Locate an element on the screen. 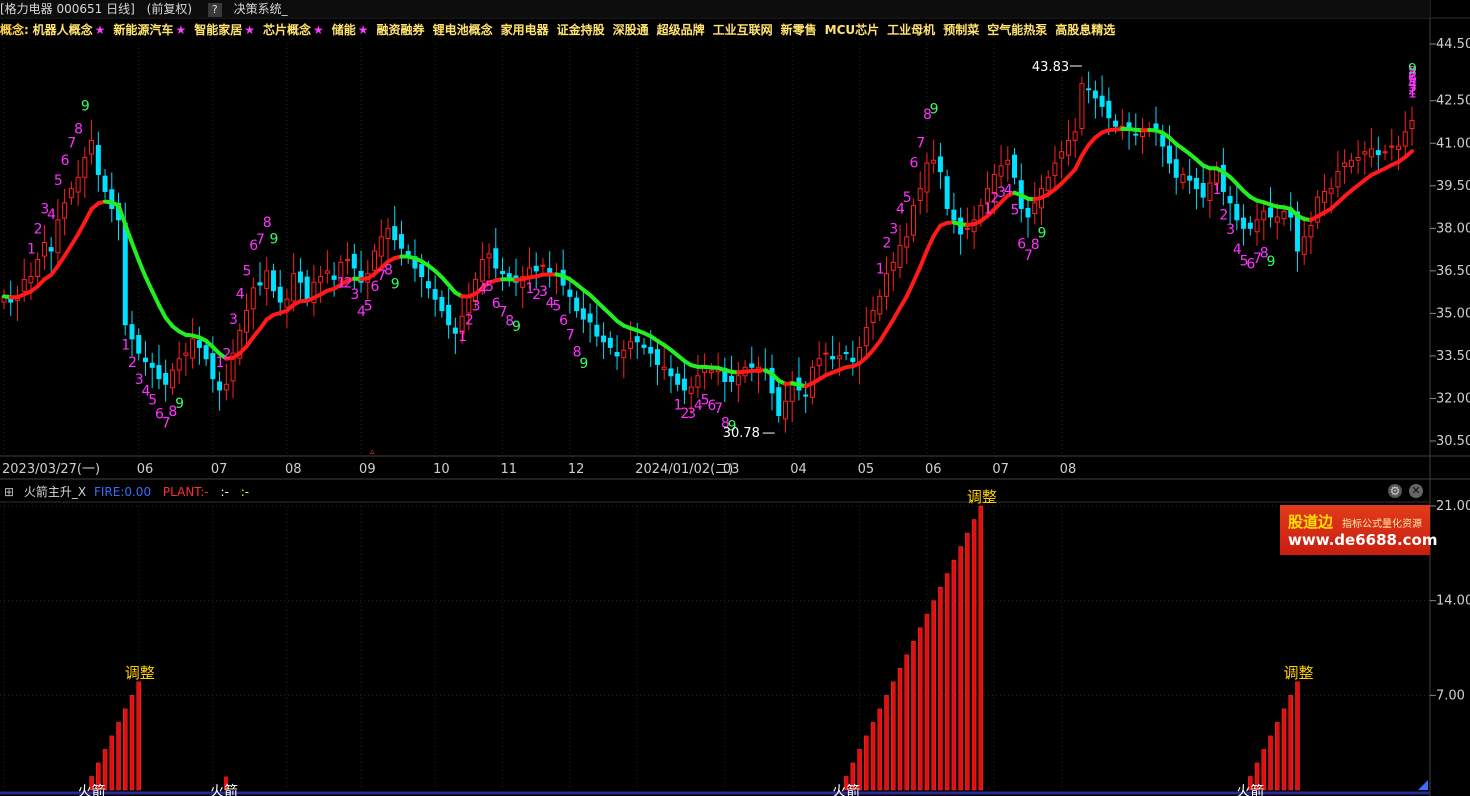  concept-label: 概念: is located at coordinates (14, 30).